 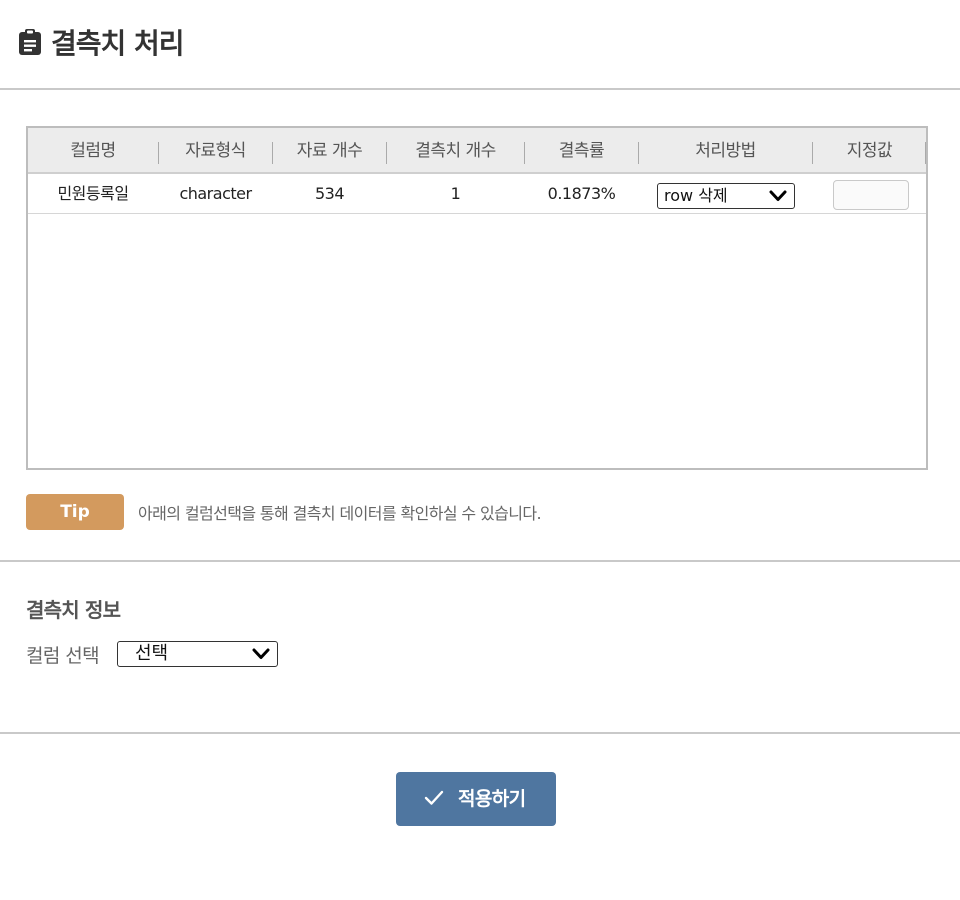 I want to click on col-header-missing-rate: 결측률, so click(x=581, y=151).